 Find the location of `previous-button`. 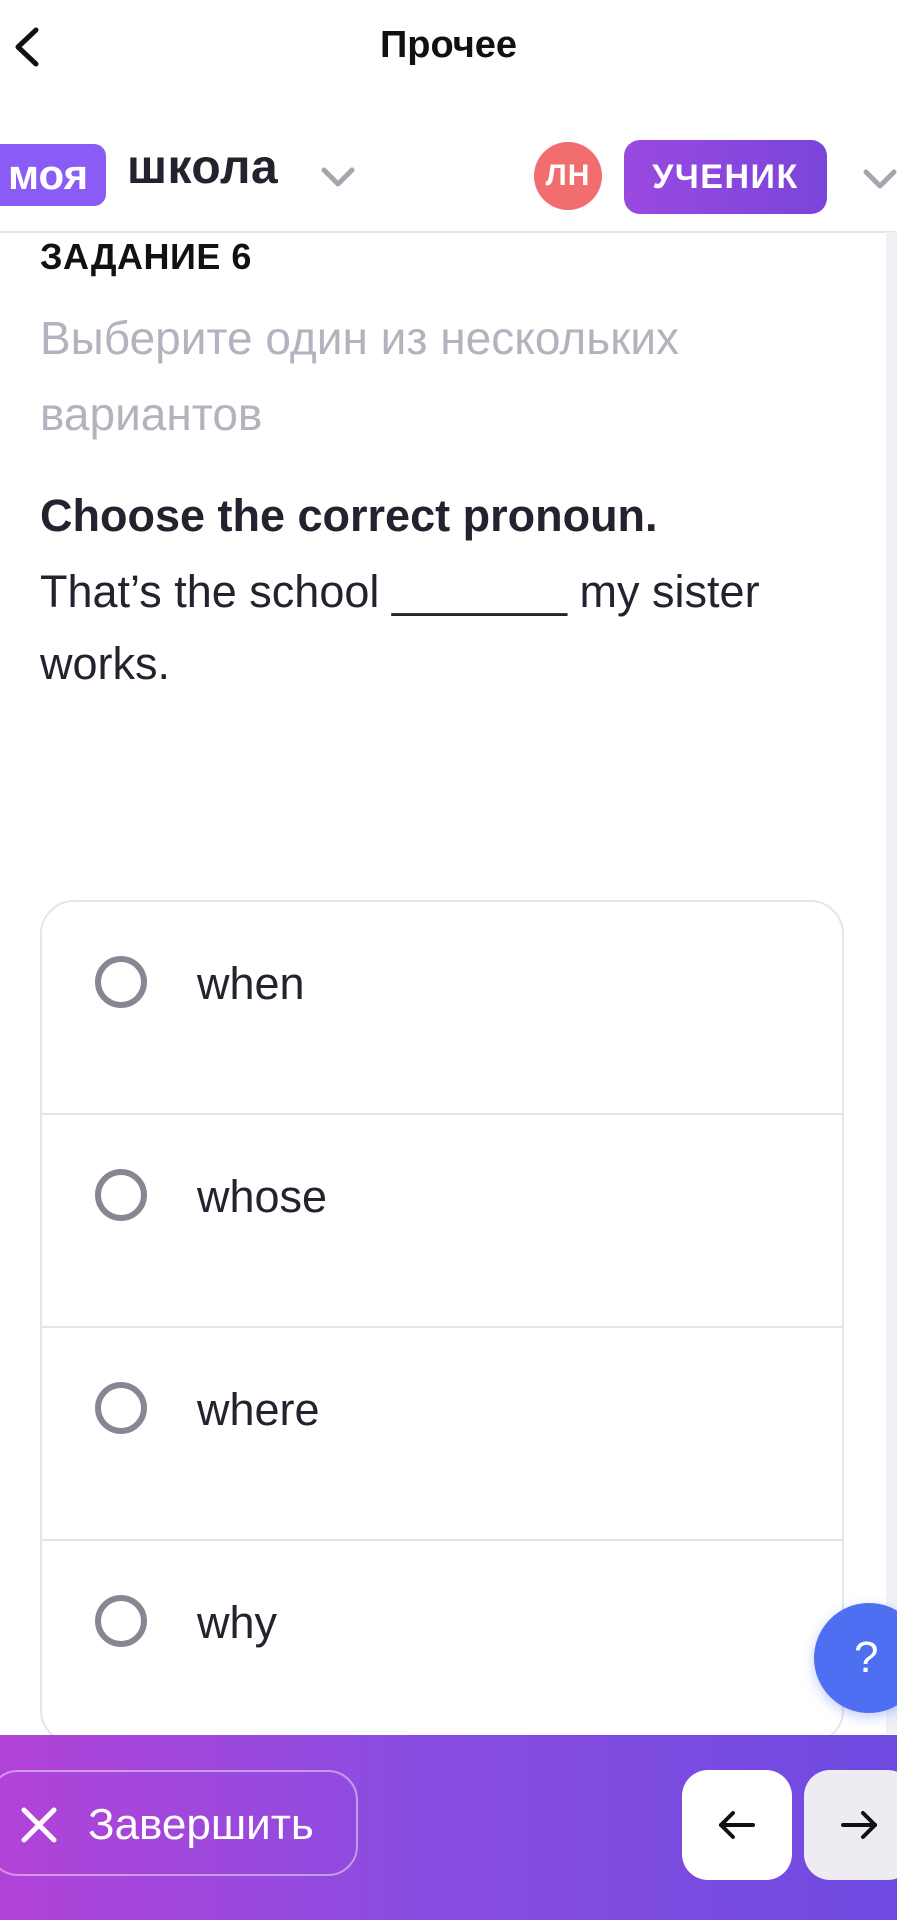

previous-button is located at coordinates (737, 1825).